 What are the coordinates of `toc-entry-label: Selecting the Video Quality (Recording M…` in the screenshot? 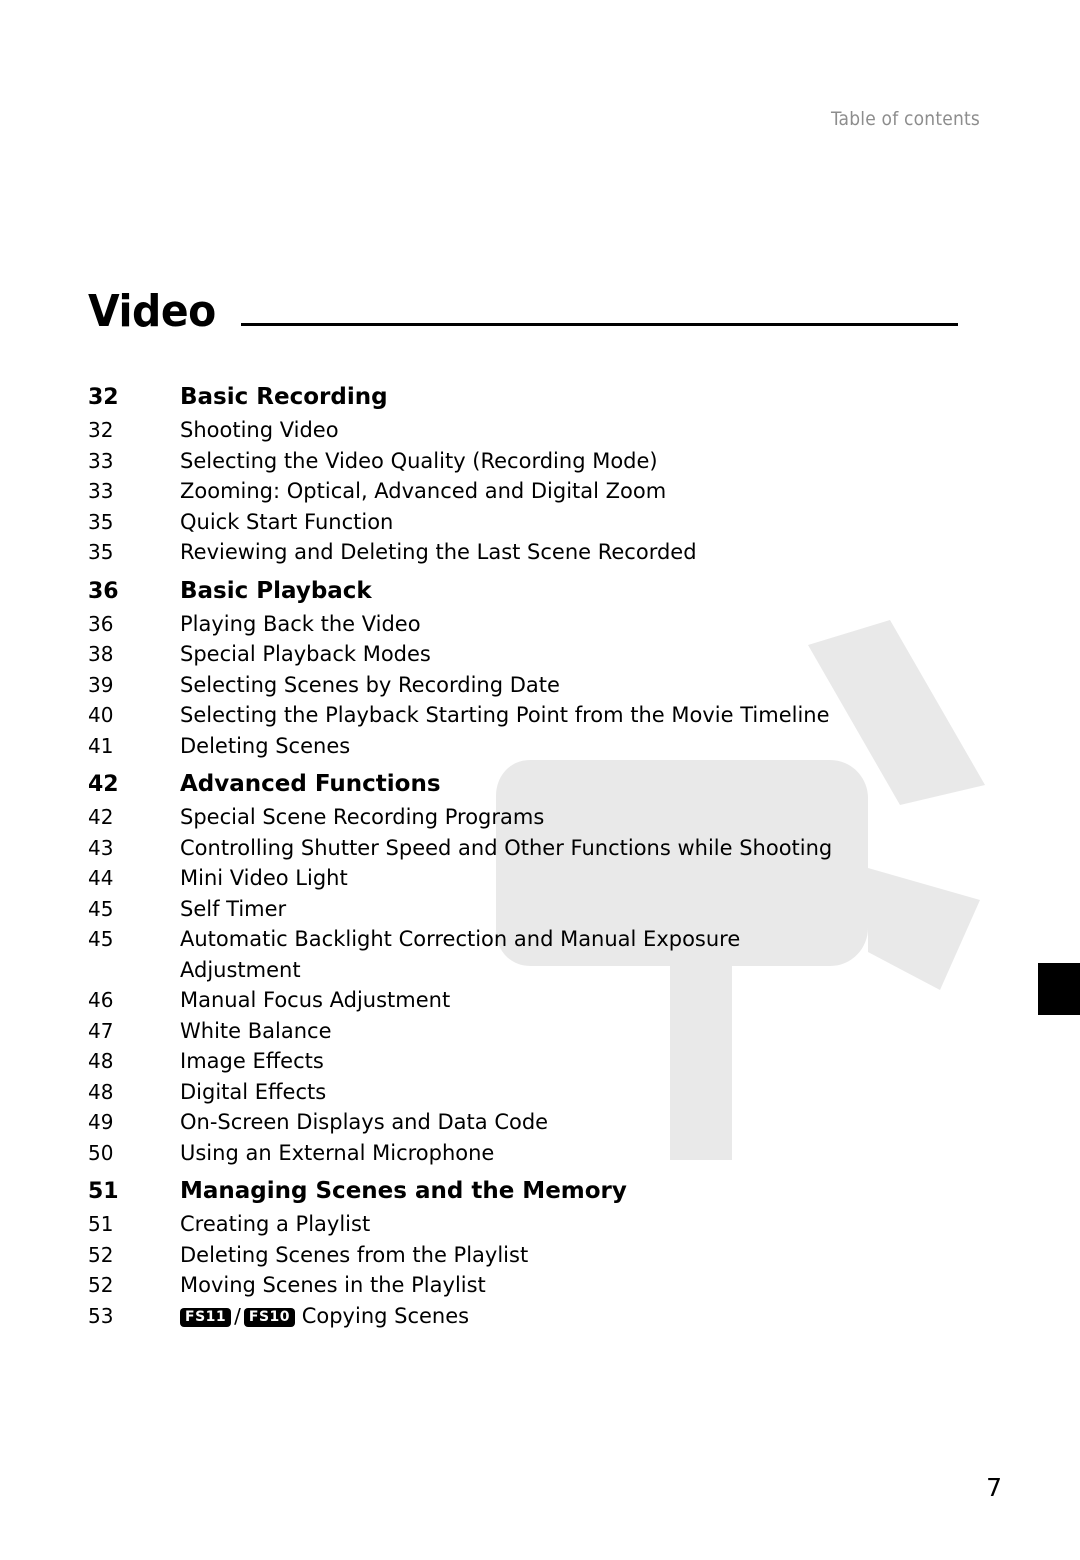 It's located at (419, 460).